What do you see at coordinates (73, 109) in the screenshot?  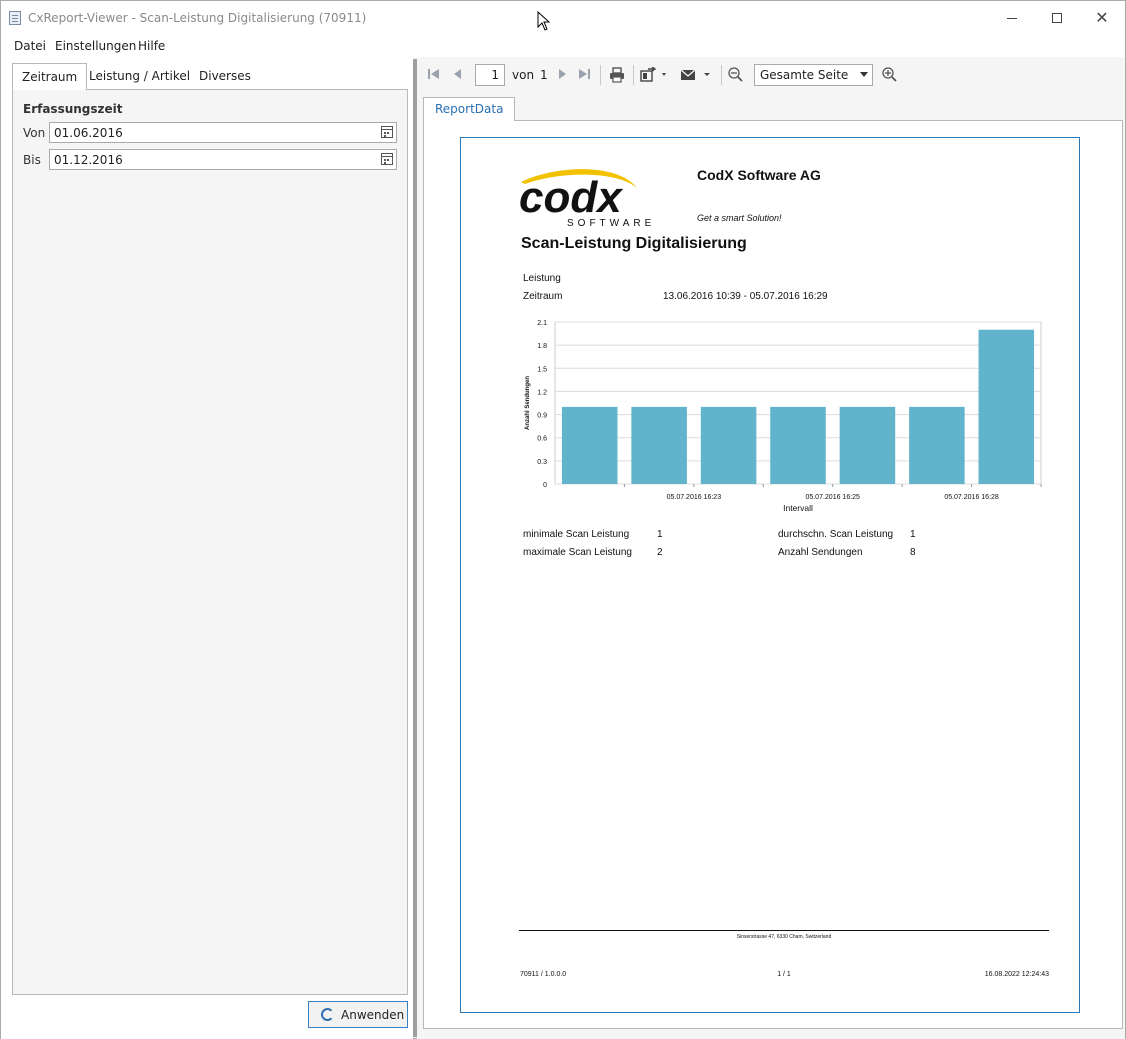 I see `section-title-erfassungszeit: Erfassungszeit` at bounding box center [73, 109].